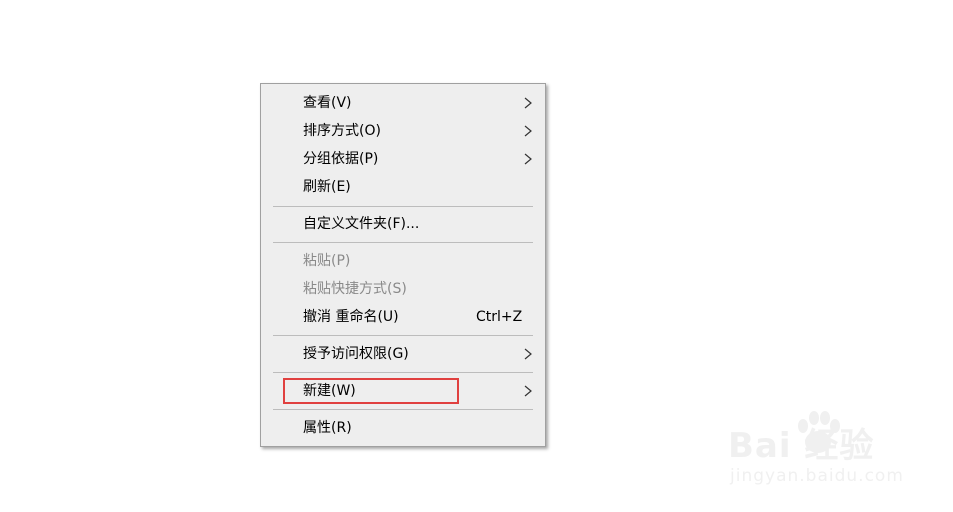 The width and height of the screenshot is (953, 512). Describe the element at coordinates (327, 428) in the screenshot. I see `menu-item-label: 属性(R)` at that location.